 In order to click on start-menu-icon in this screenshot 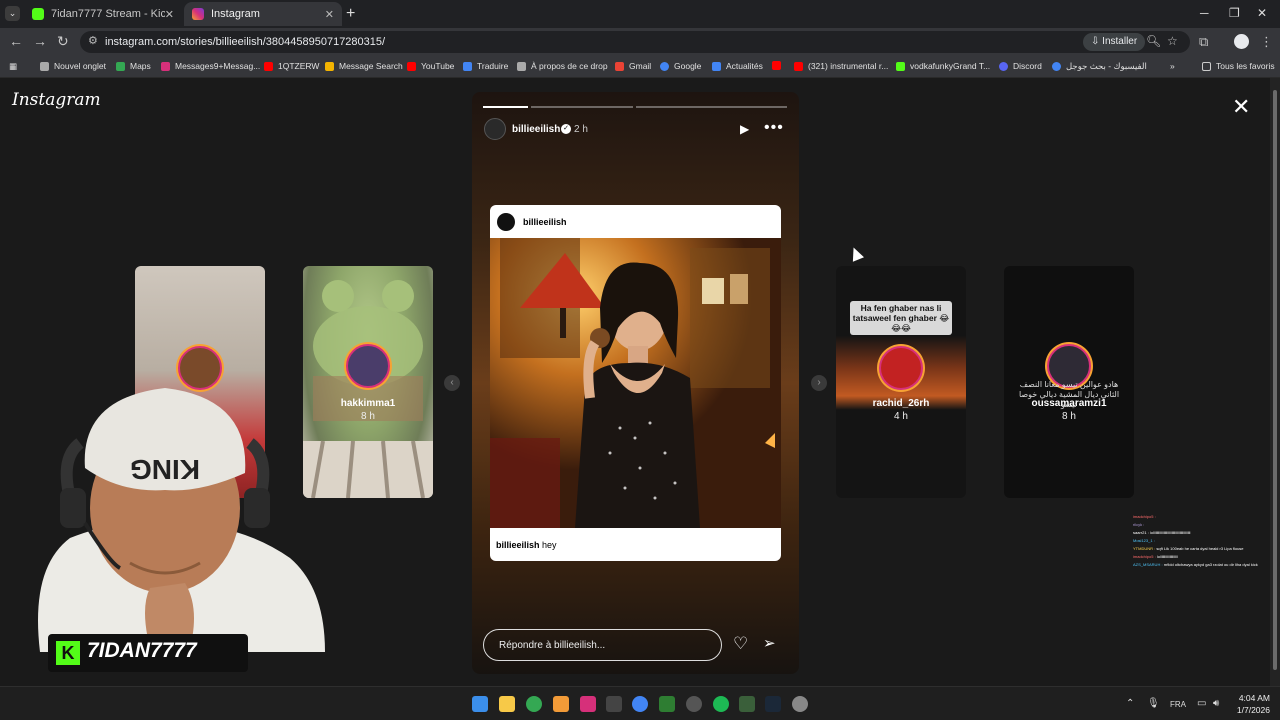, I will do `click(480, 704)`.